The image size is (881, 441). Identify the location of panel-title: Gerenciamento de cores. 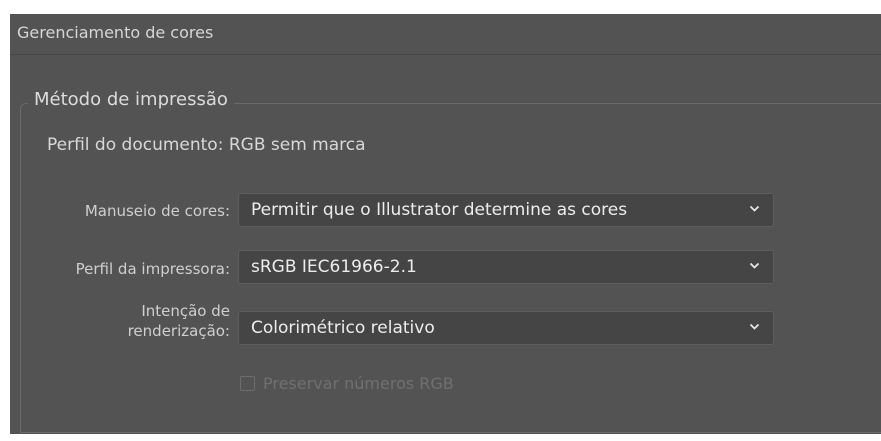
(115, 32).